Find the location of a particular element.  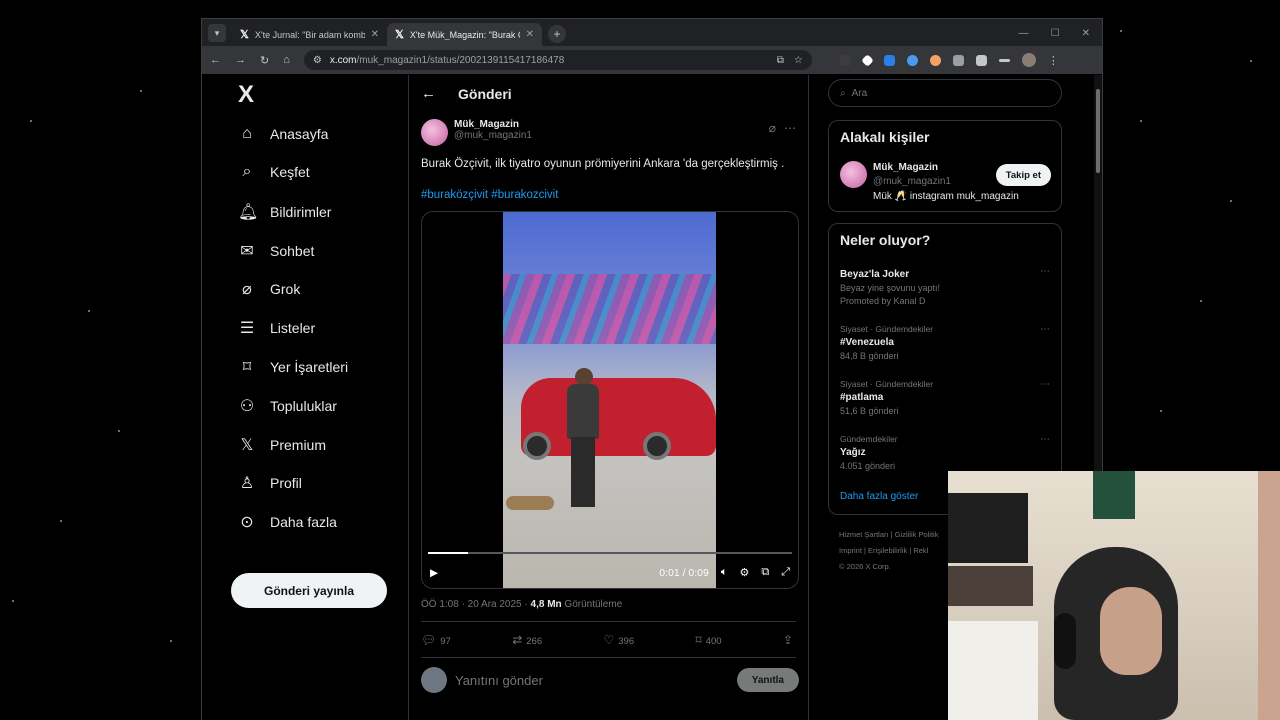

post-button: Gönderi yayınla is located at coordinates (309, 590).